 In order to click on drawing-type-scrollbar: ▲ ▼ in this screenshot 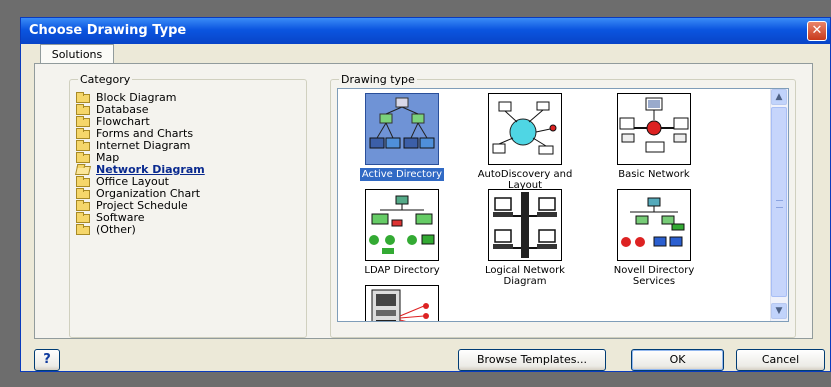, I will do `click(779, 205)`.